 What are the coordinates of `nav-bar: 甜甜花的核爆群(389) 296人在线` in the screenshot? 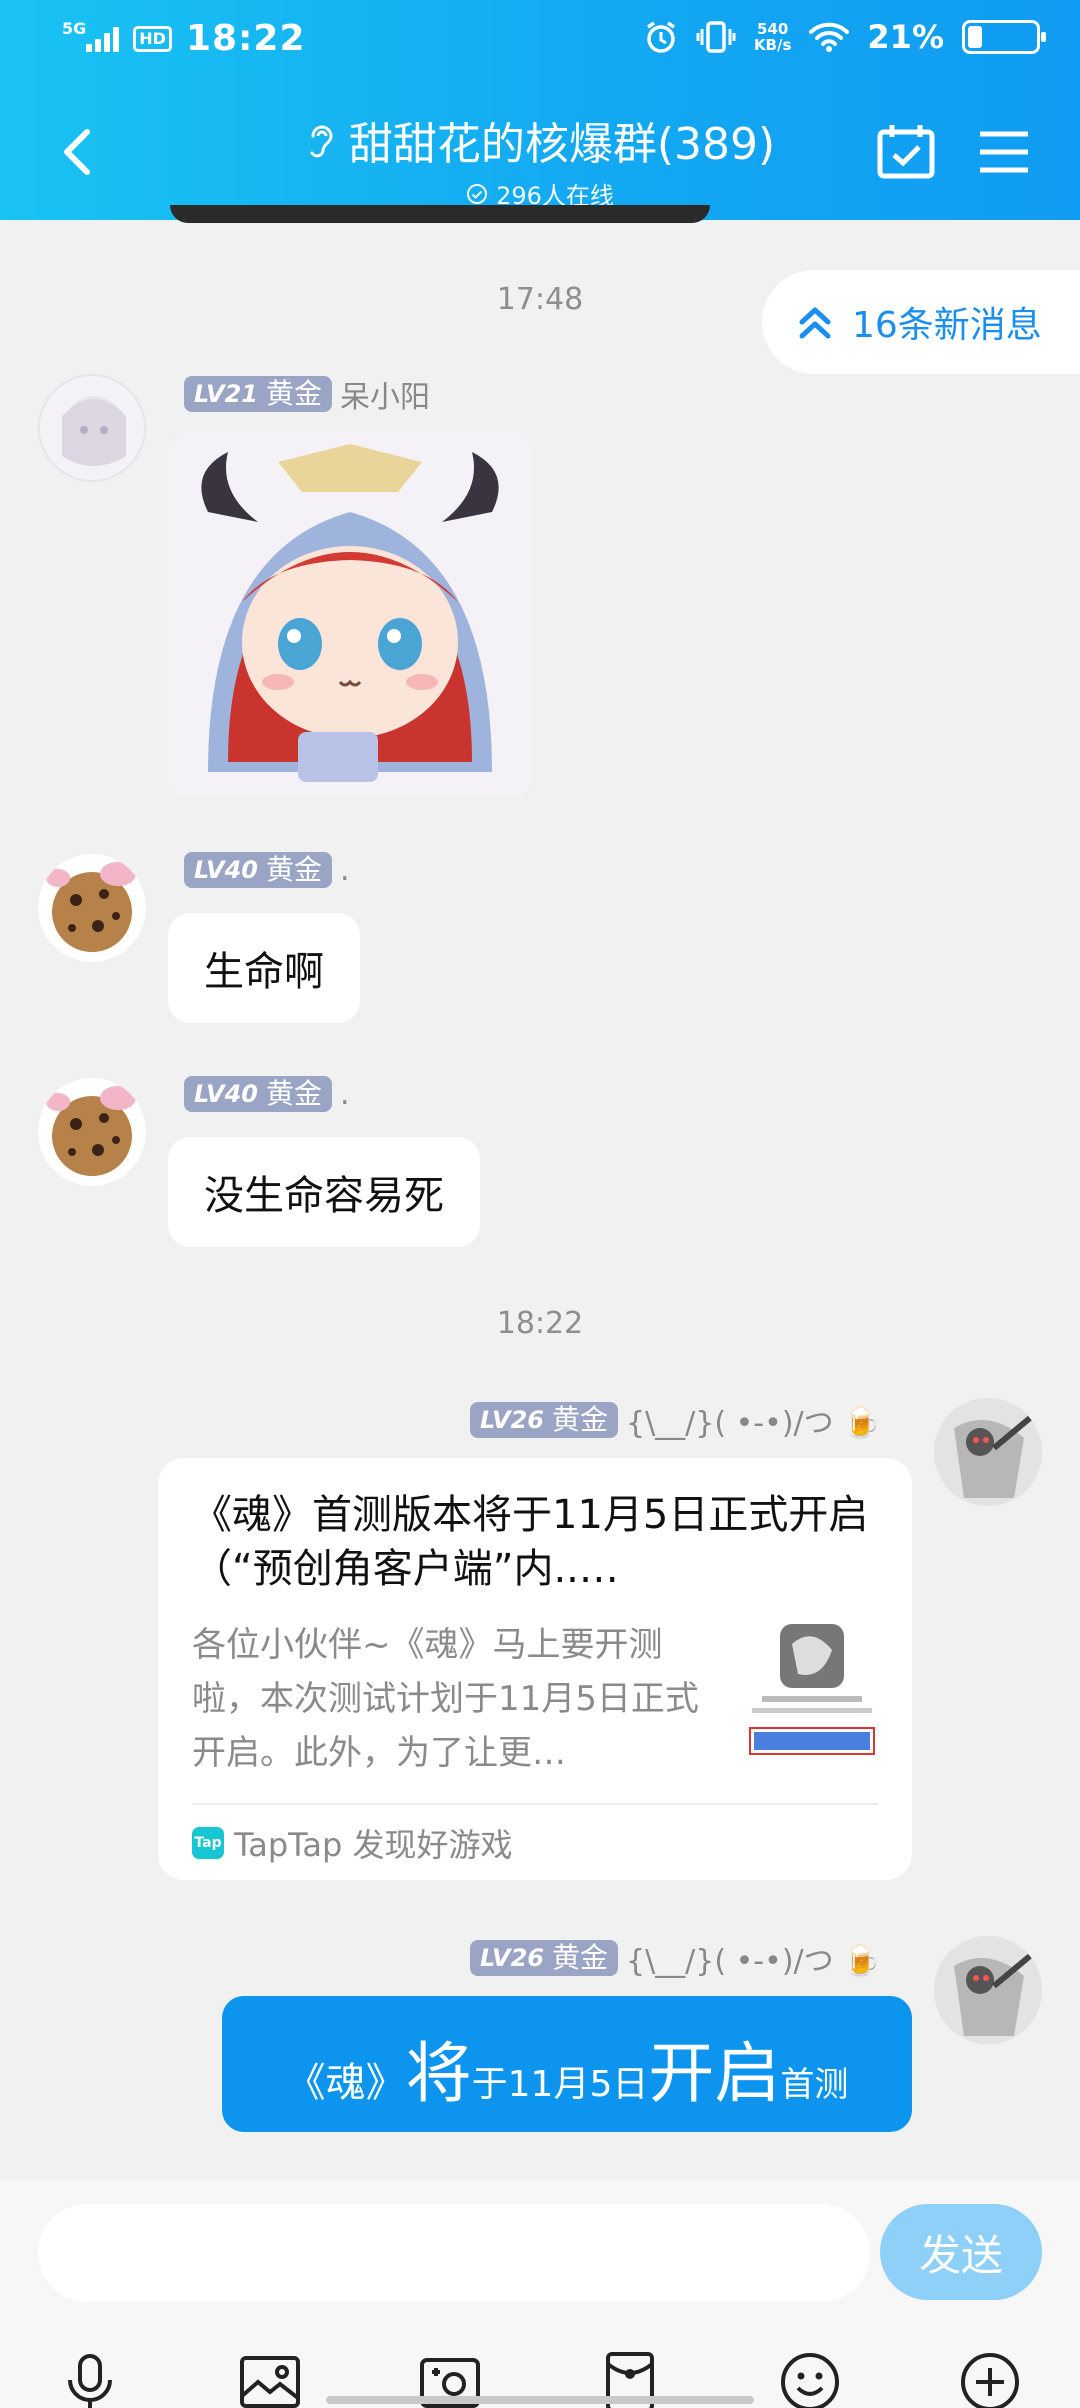 It's located at (540, 155).